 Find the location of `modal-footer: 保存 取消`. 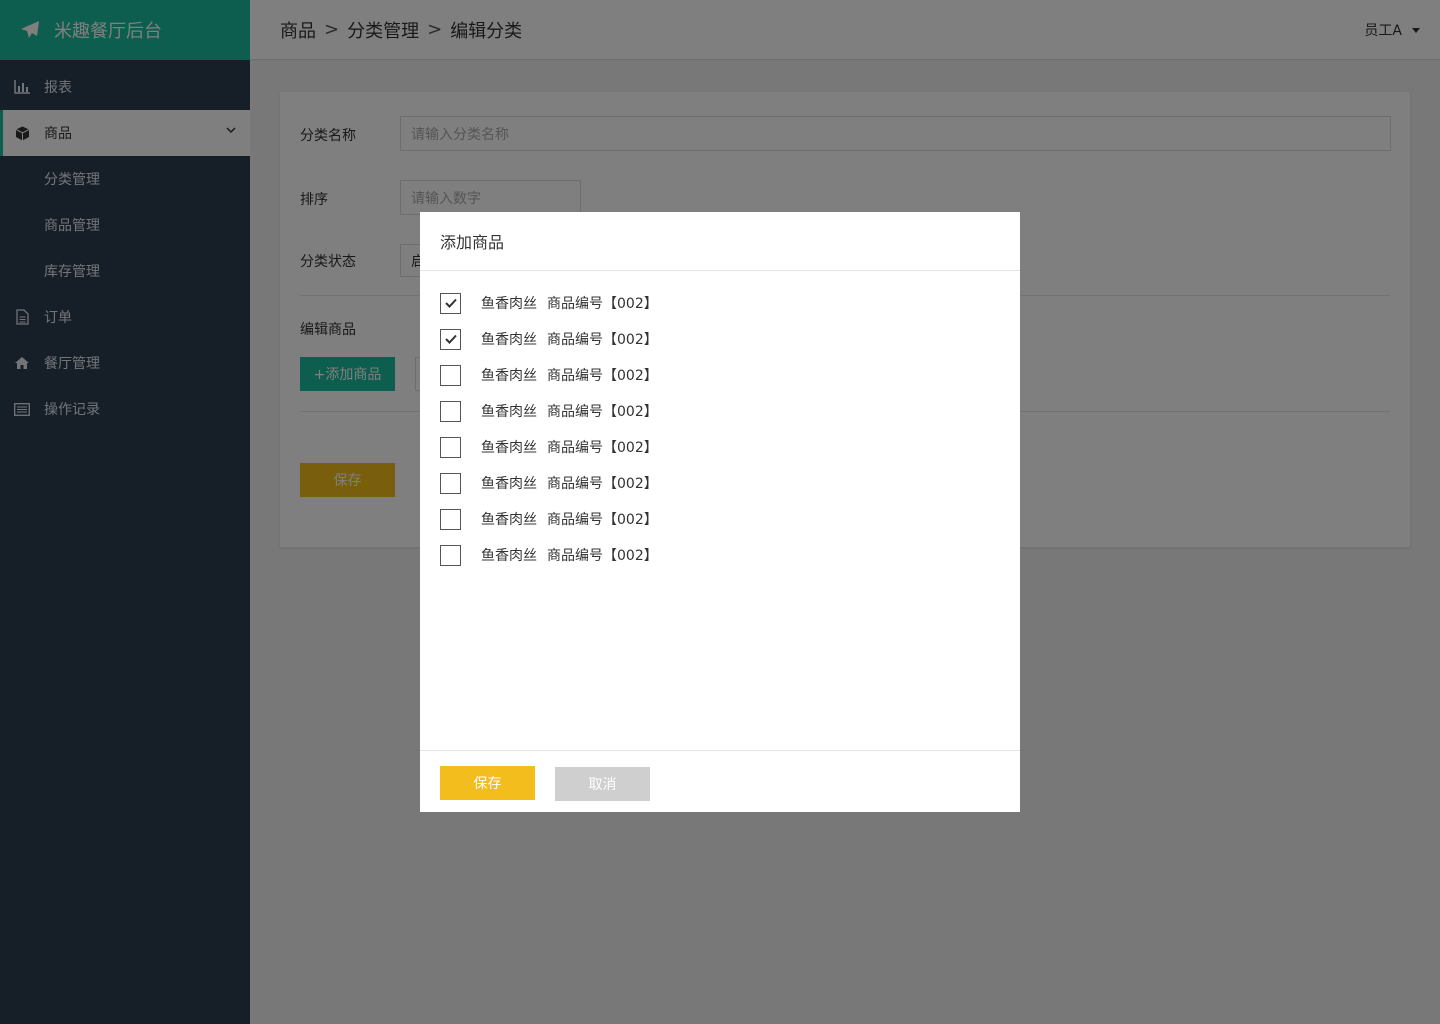

modal-footer: 保存 取消 is located at coordinates (720, 781).